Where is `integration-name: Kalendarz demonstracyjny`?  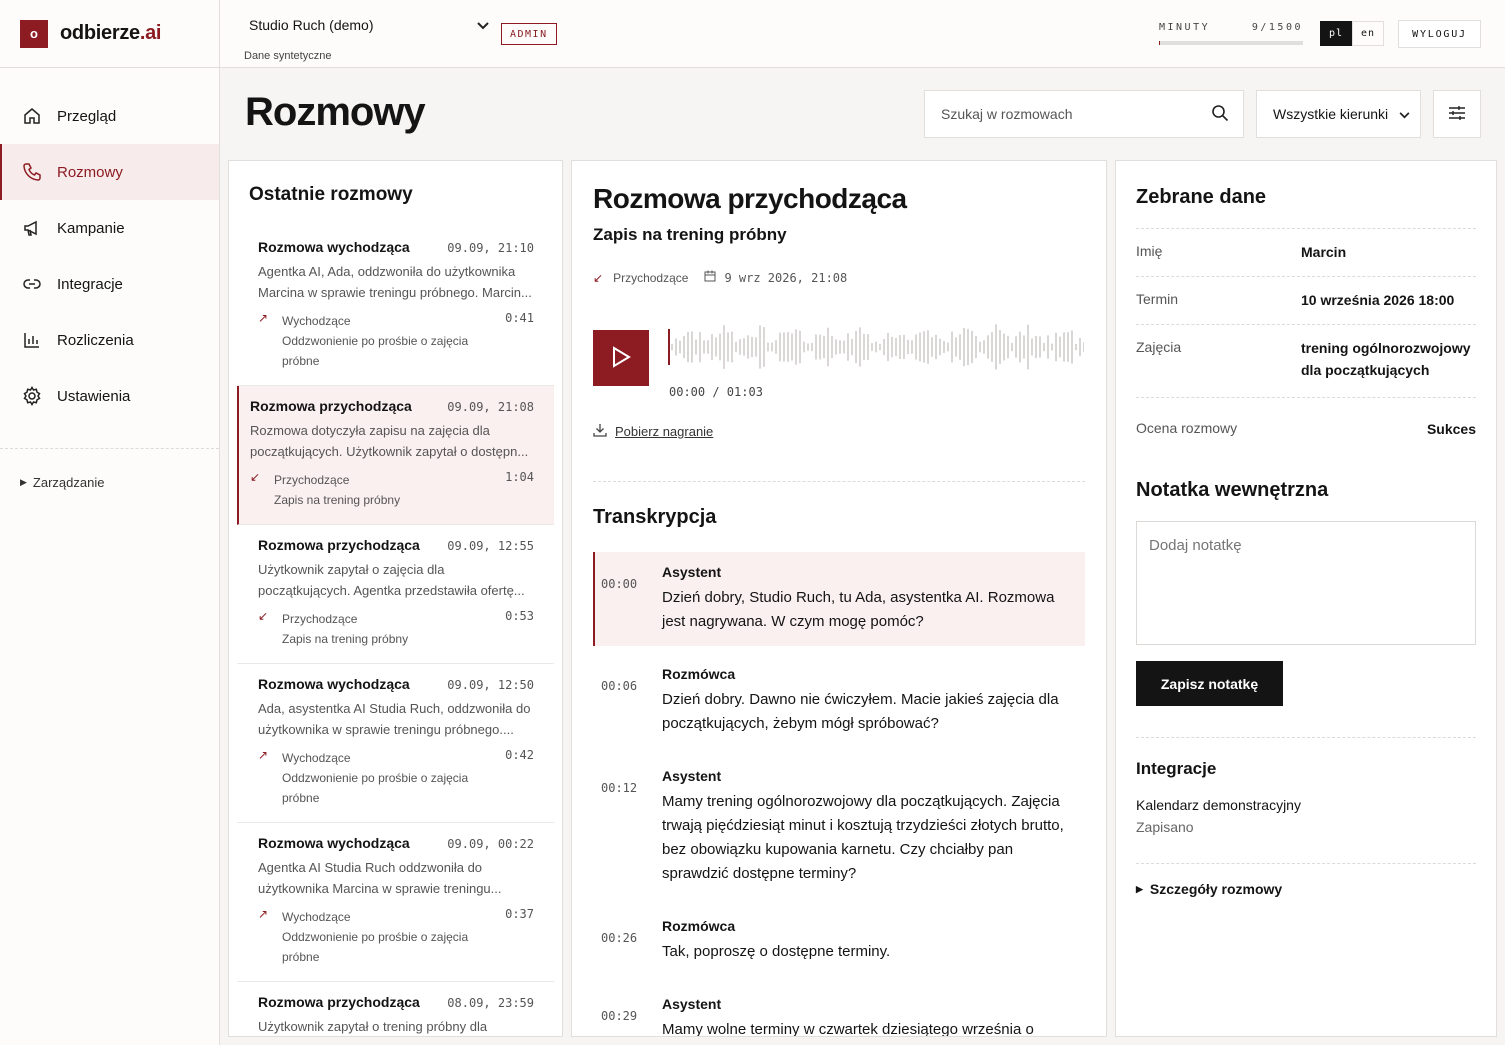
integration-name: Kalendarz demonstracyjny is located at coordinates (1218, 805).